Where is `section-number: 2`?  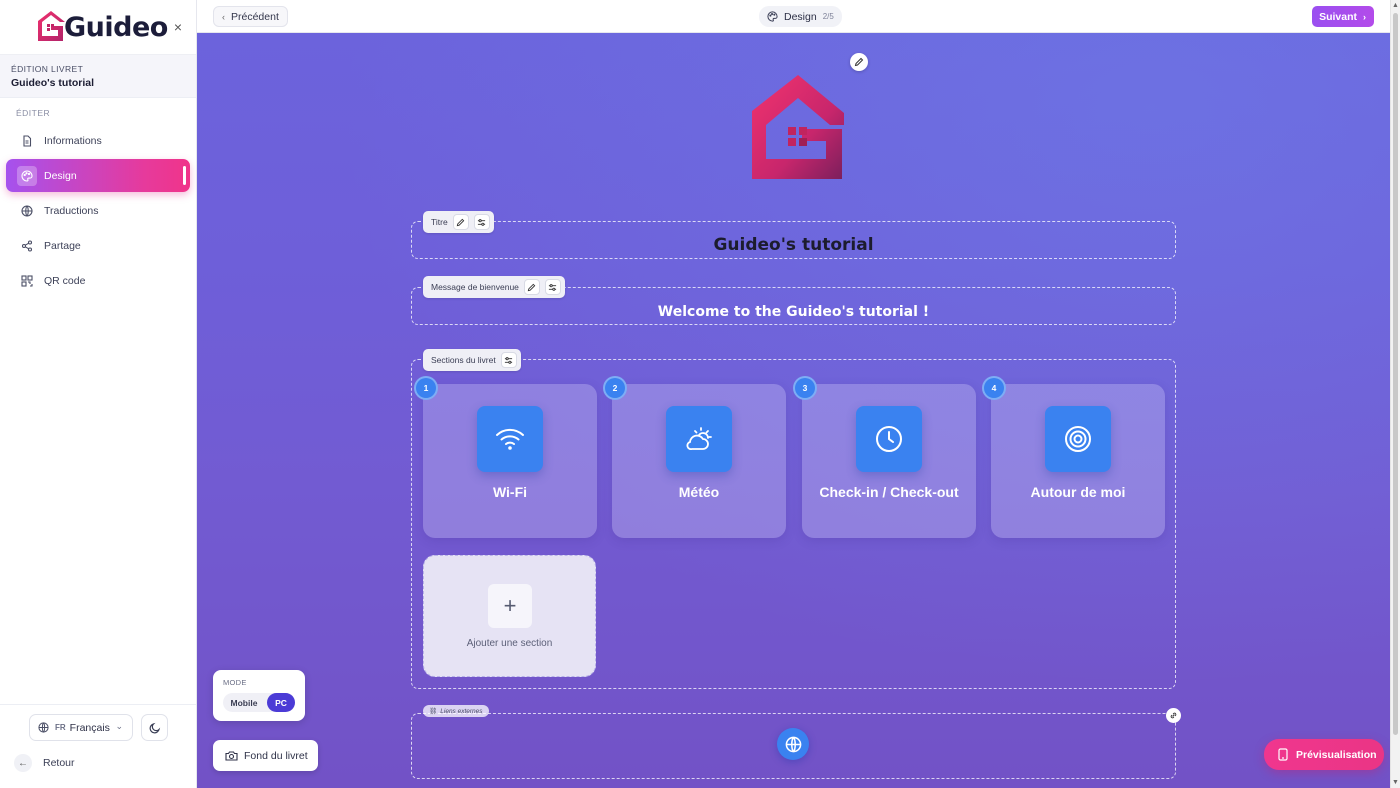
section-number: 2 is located at coordinates (615, 388).